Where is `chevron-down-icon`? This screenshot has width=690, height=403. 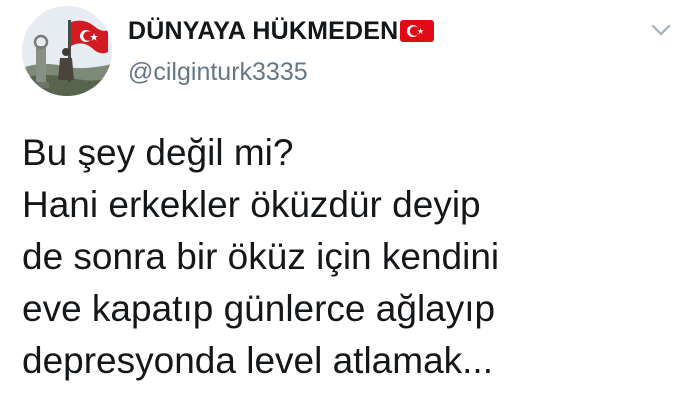
chevron-down-icon is located at coordinates (661, 30).